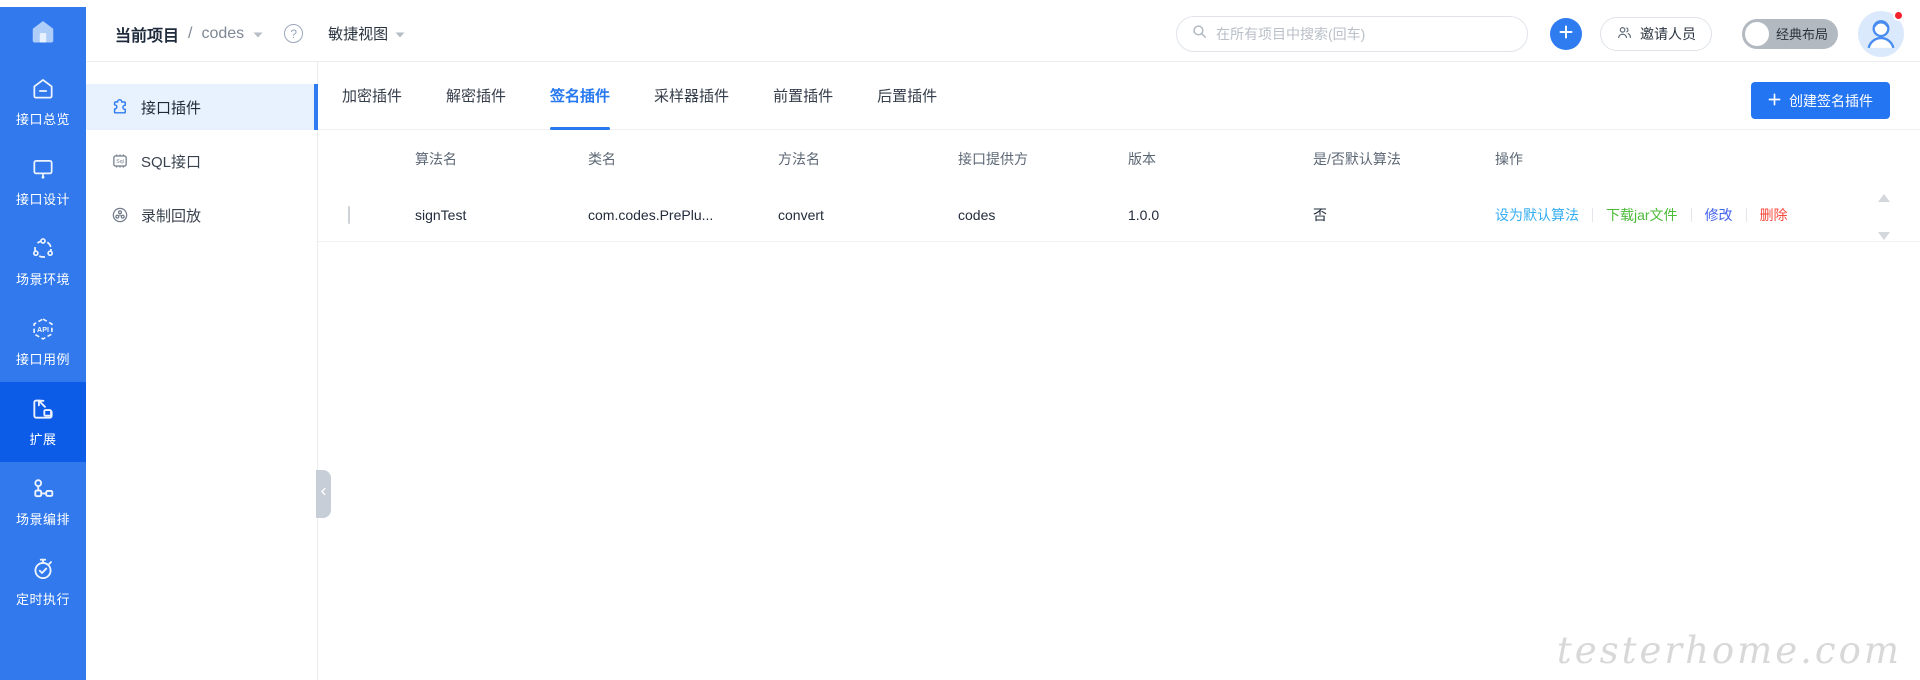 The height and width of the screenshot is (680, 1920). What do you see at coordinates (171, 216) in the screenshot?
I see `subsidebar-item-label: 录制回放` at bounding box center [171, 216].